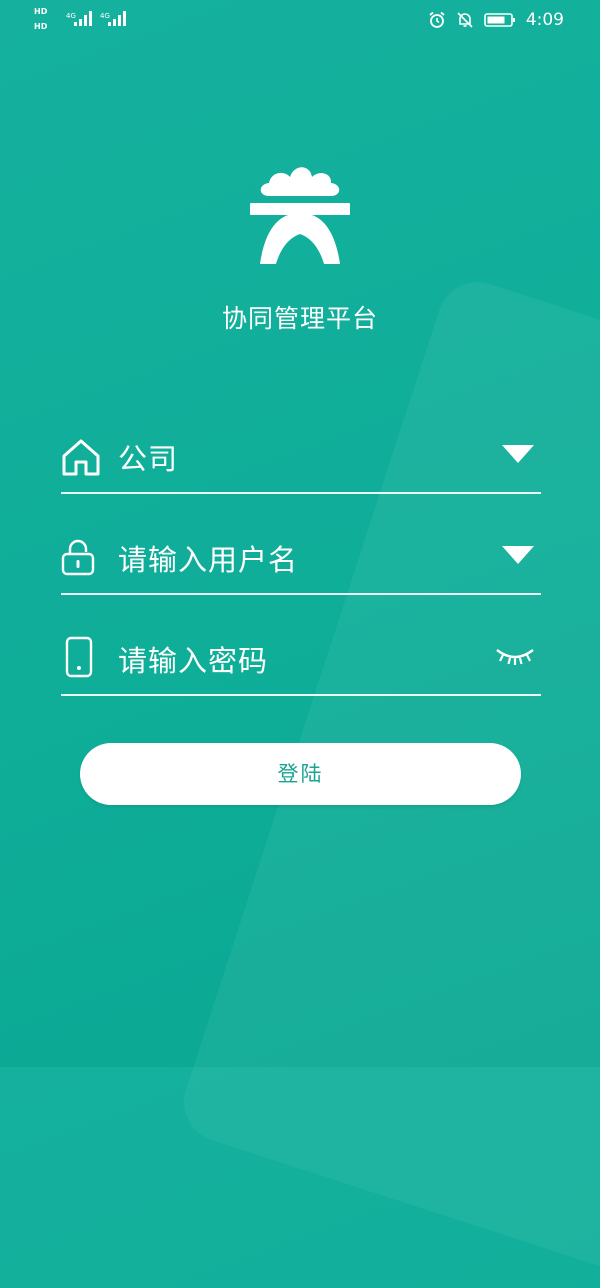  What do you see at coordinates (301, 563) in the screenshot?
I see `username-field: 请输入用户名` at bounding box center [301, 563].